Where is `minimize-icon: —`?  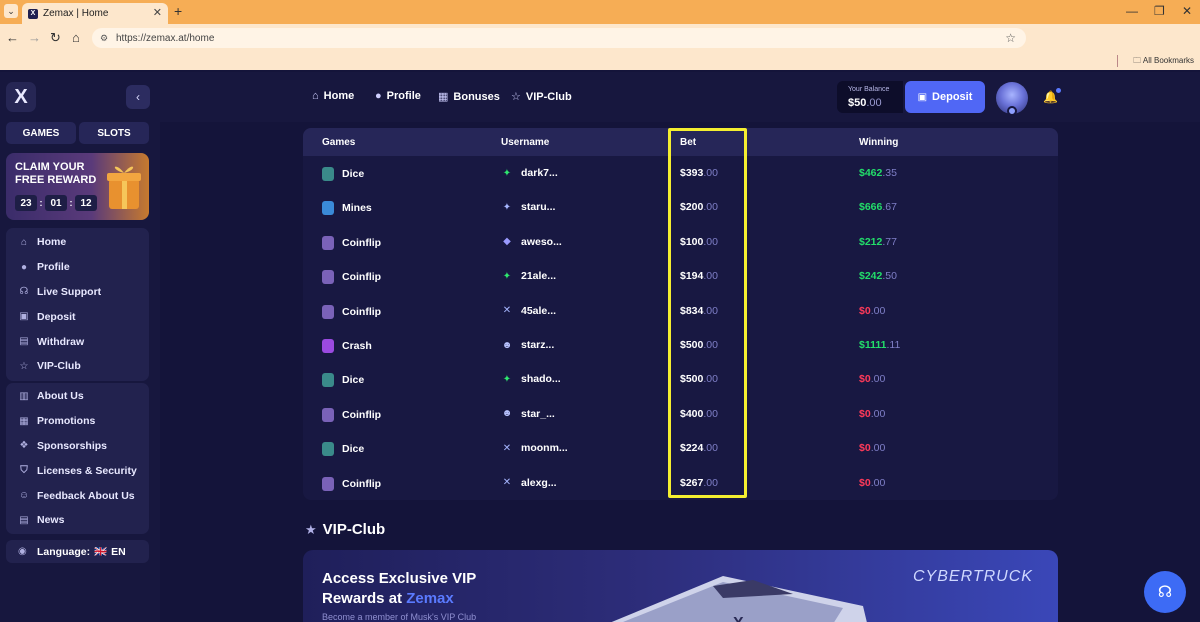
minimize-icon: — is located at coordinates (1132, 11).